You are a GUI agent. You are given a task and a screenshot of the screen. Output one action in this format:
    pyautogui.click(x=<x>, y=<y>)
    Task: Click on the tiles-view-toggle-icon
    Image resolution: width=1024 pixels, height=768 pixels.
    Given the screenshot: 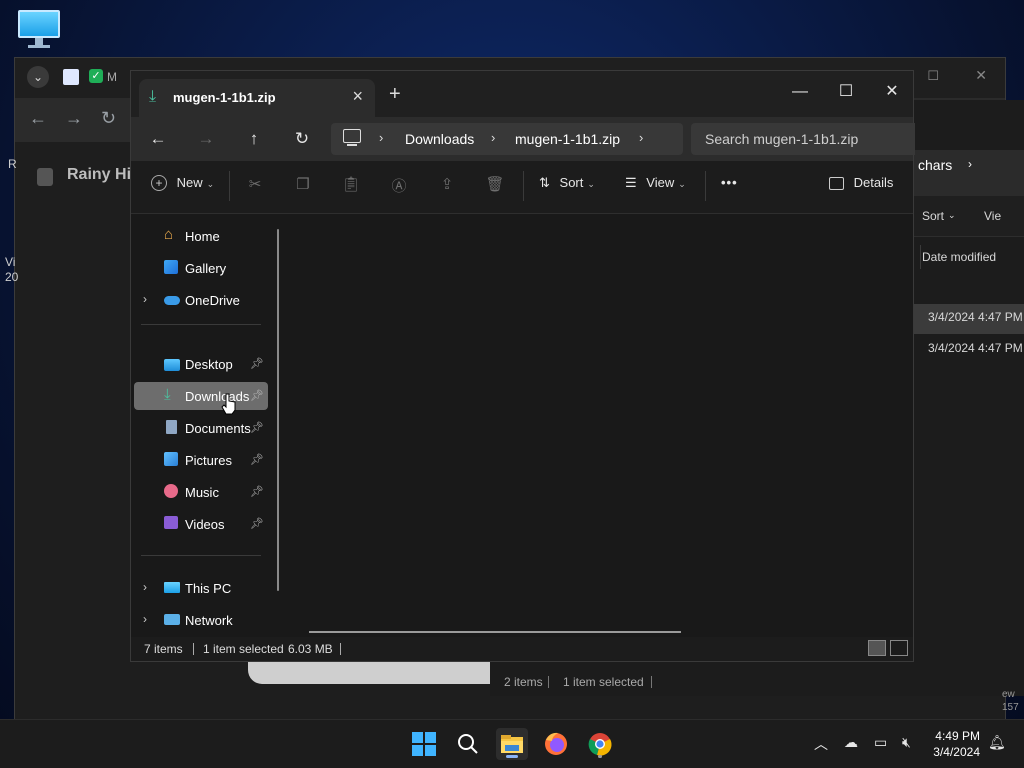 What is the action you would take?
    pyautogui.click(x=899, y=648)
    